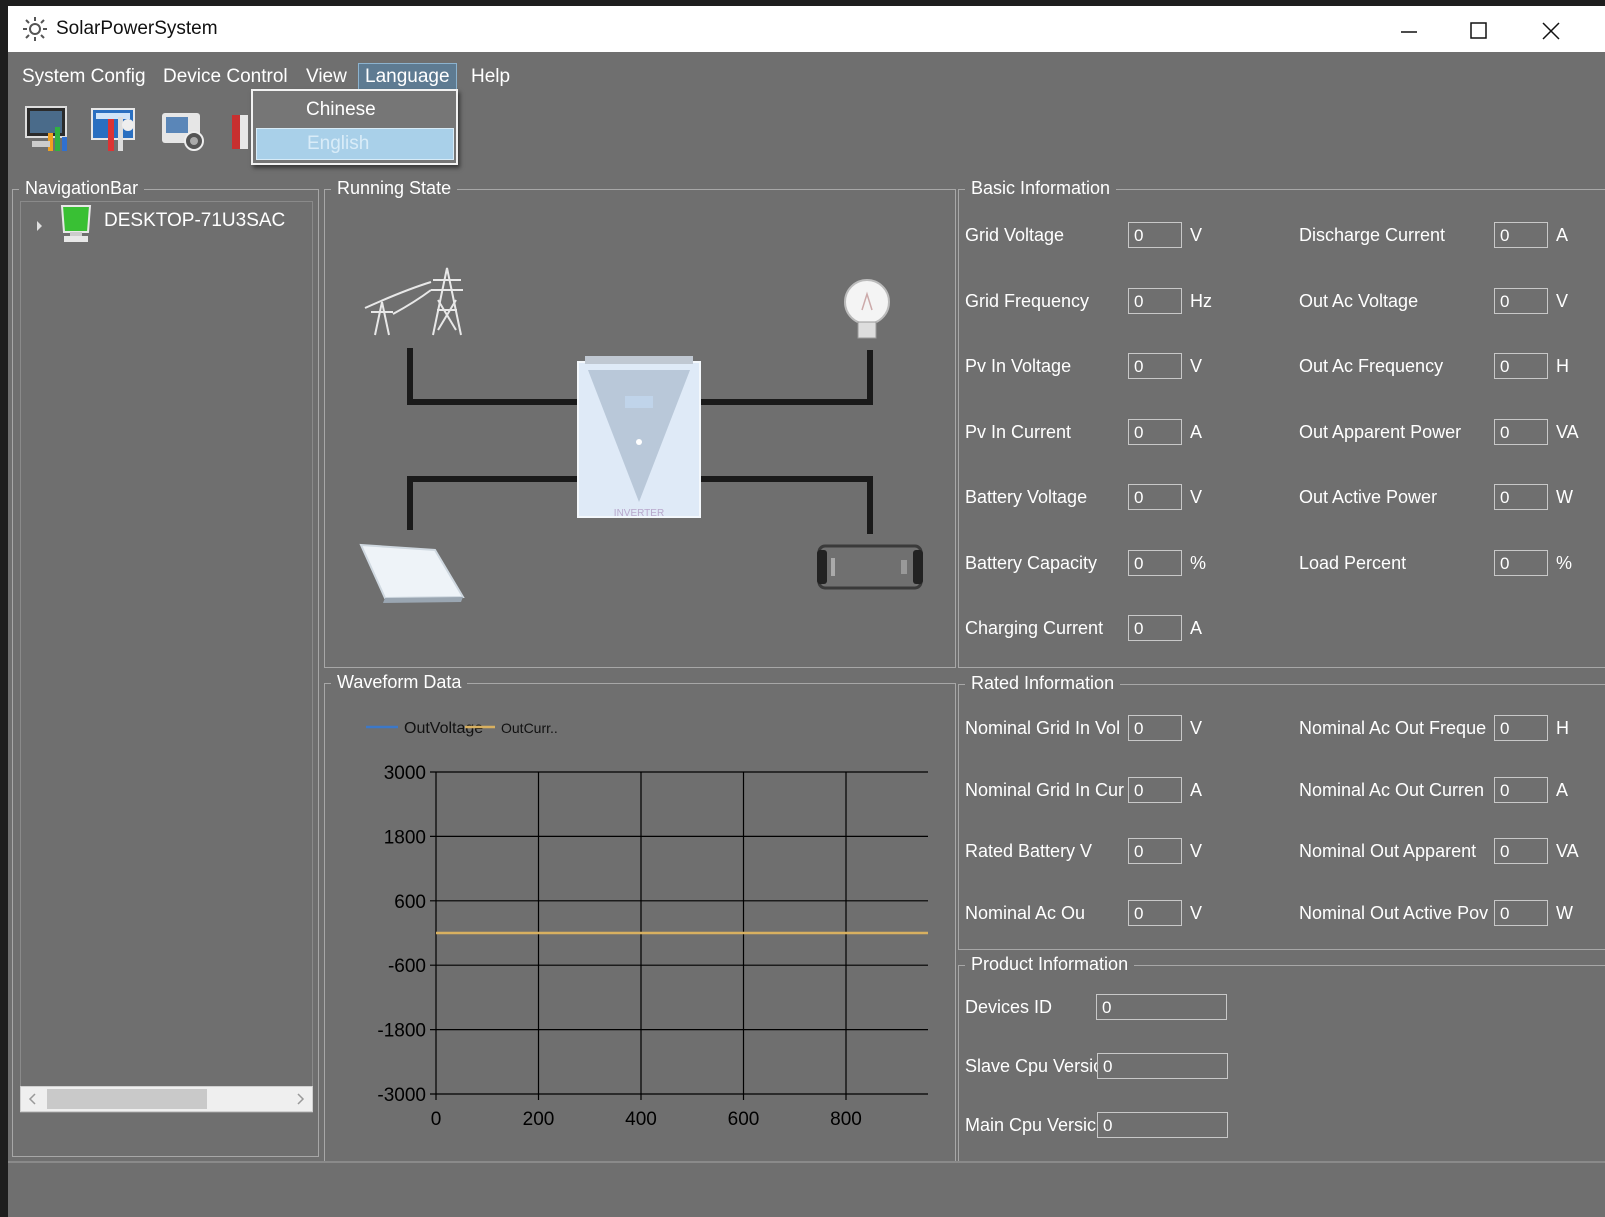 The image size is (1605, 1217). Describe the element at coordinates (1394, 912) in the screenshot. I see `rated-info-right-label: Nominal Out Active Pov` at that location.